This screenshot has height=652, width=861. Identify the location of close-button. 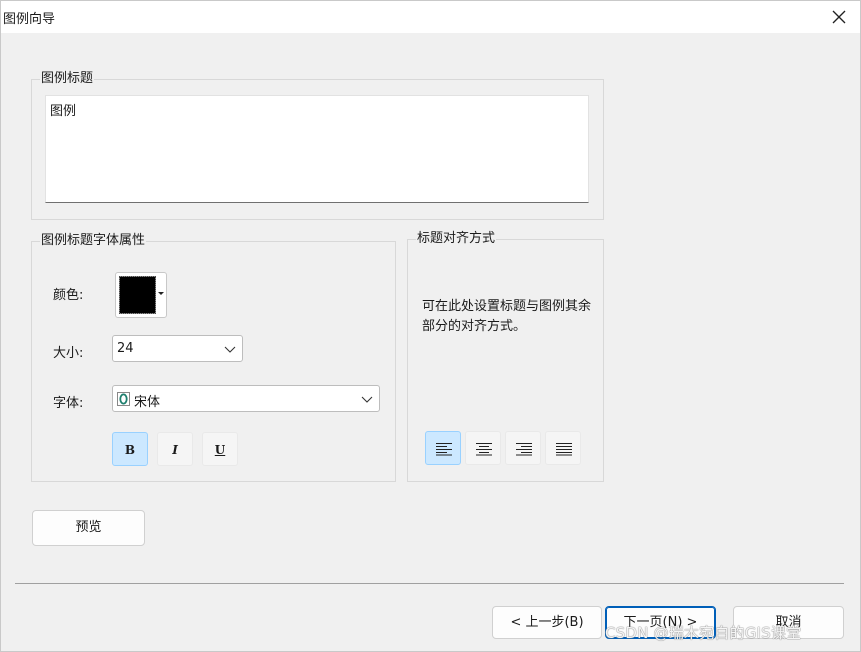
(839, 17).